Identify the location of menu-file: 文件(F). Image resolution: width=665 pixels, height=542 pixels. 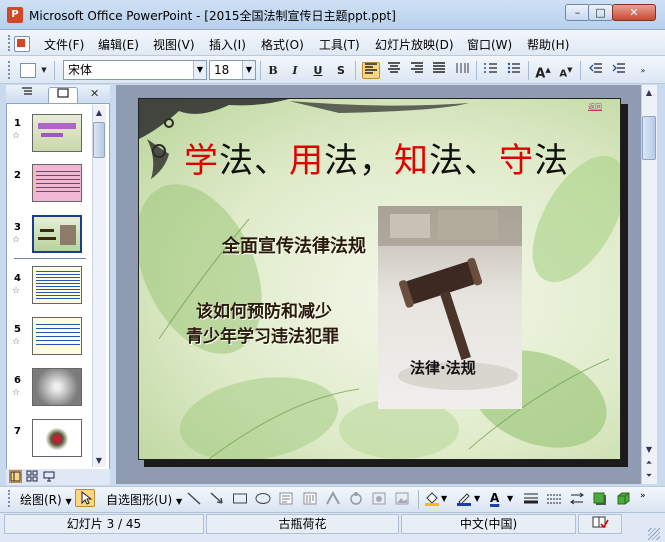
(64, 44).